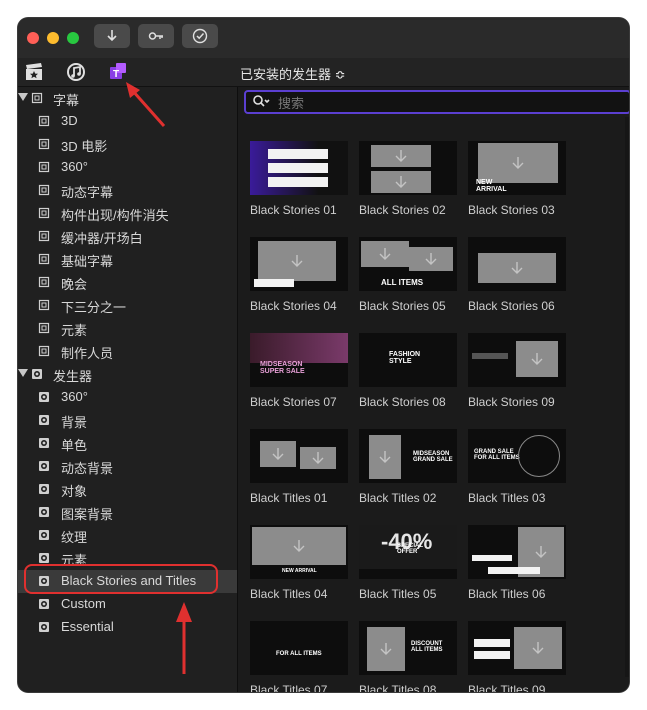  Describe the element at coordinates (73, 38) in the screenshot. I see `zoom-button` at that location.